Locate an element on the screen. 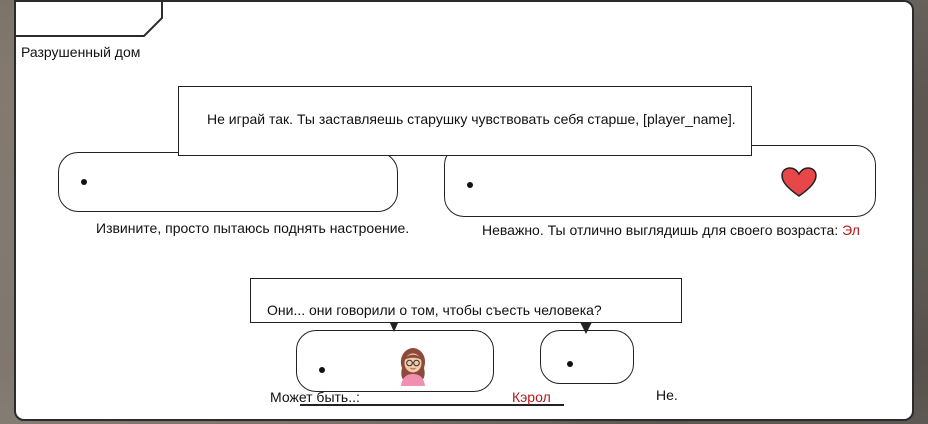 The width and height of the screenshot is (928, 424). choice-label-3: Может быть..: is located at coordinates (315, 397).